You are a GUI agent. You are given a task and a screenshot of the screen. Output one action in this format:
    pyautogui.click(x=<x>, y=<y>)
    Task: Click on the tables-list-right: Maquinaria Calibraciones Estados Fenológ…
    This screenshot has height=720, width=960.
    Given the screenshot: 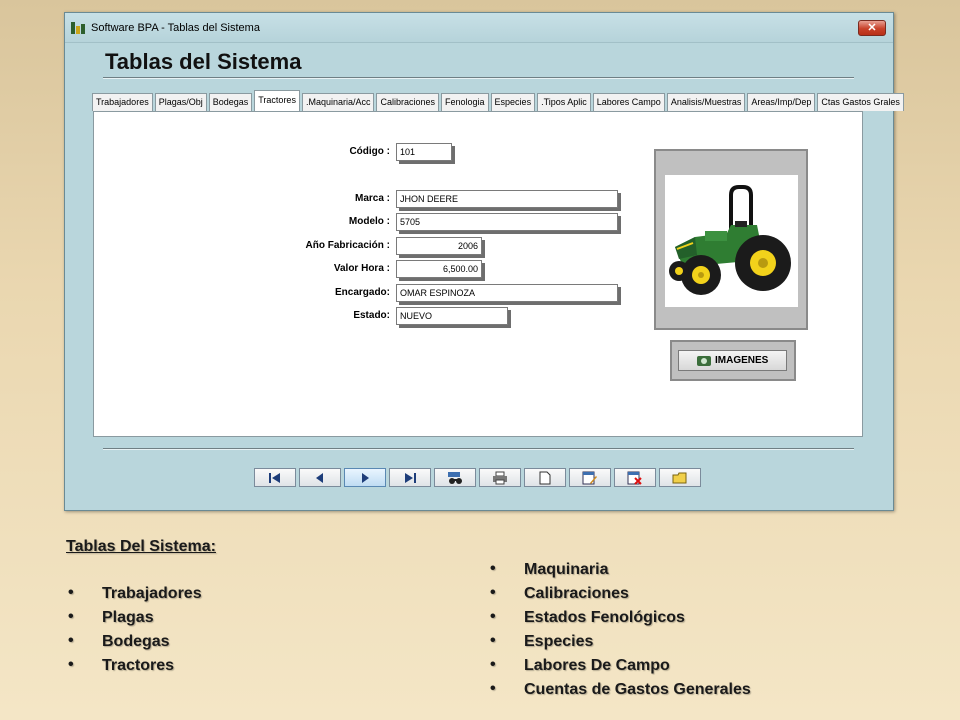 What is the action you would take?
    pyautogui.click(x=619, y=632)
    